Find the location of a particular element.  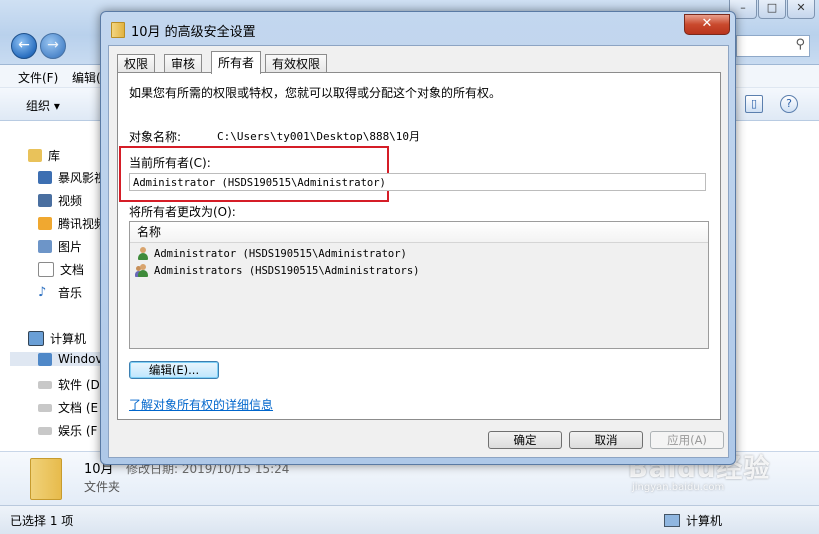

preview-pane-icon: ▯ is located at coordinates (754, 104).